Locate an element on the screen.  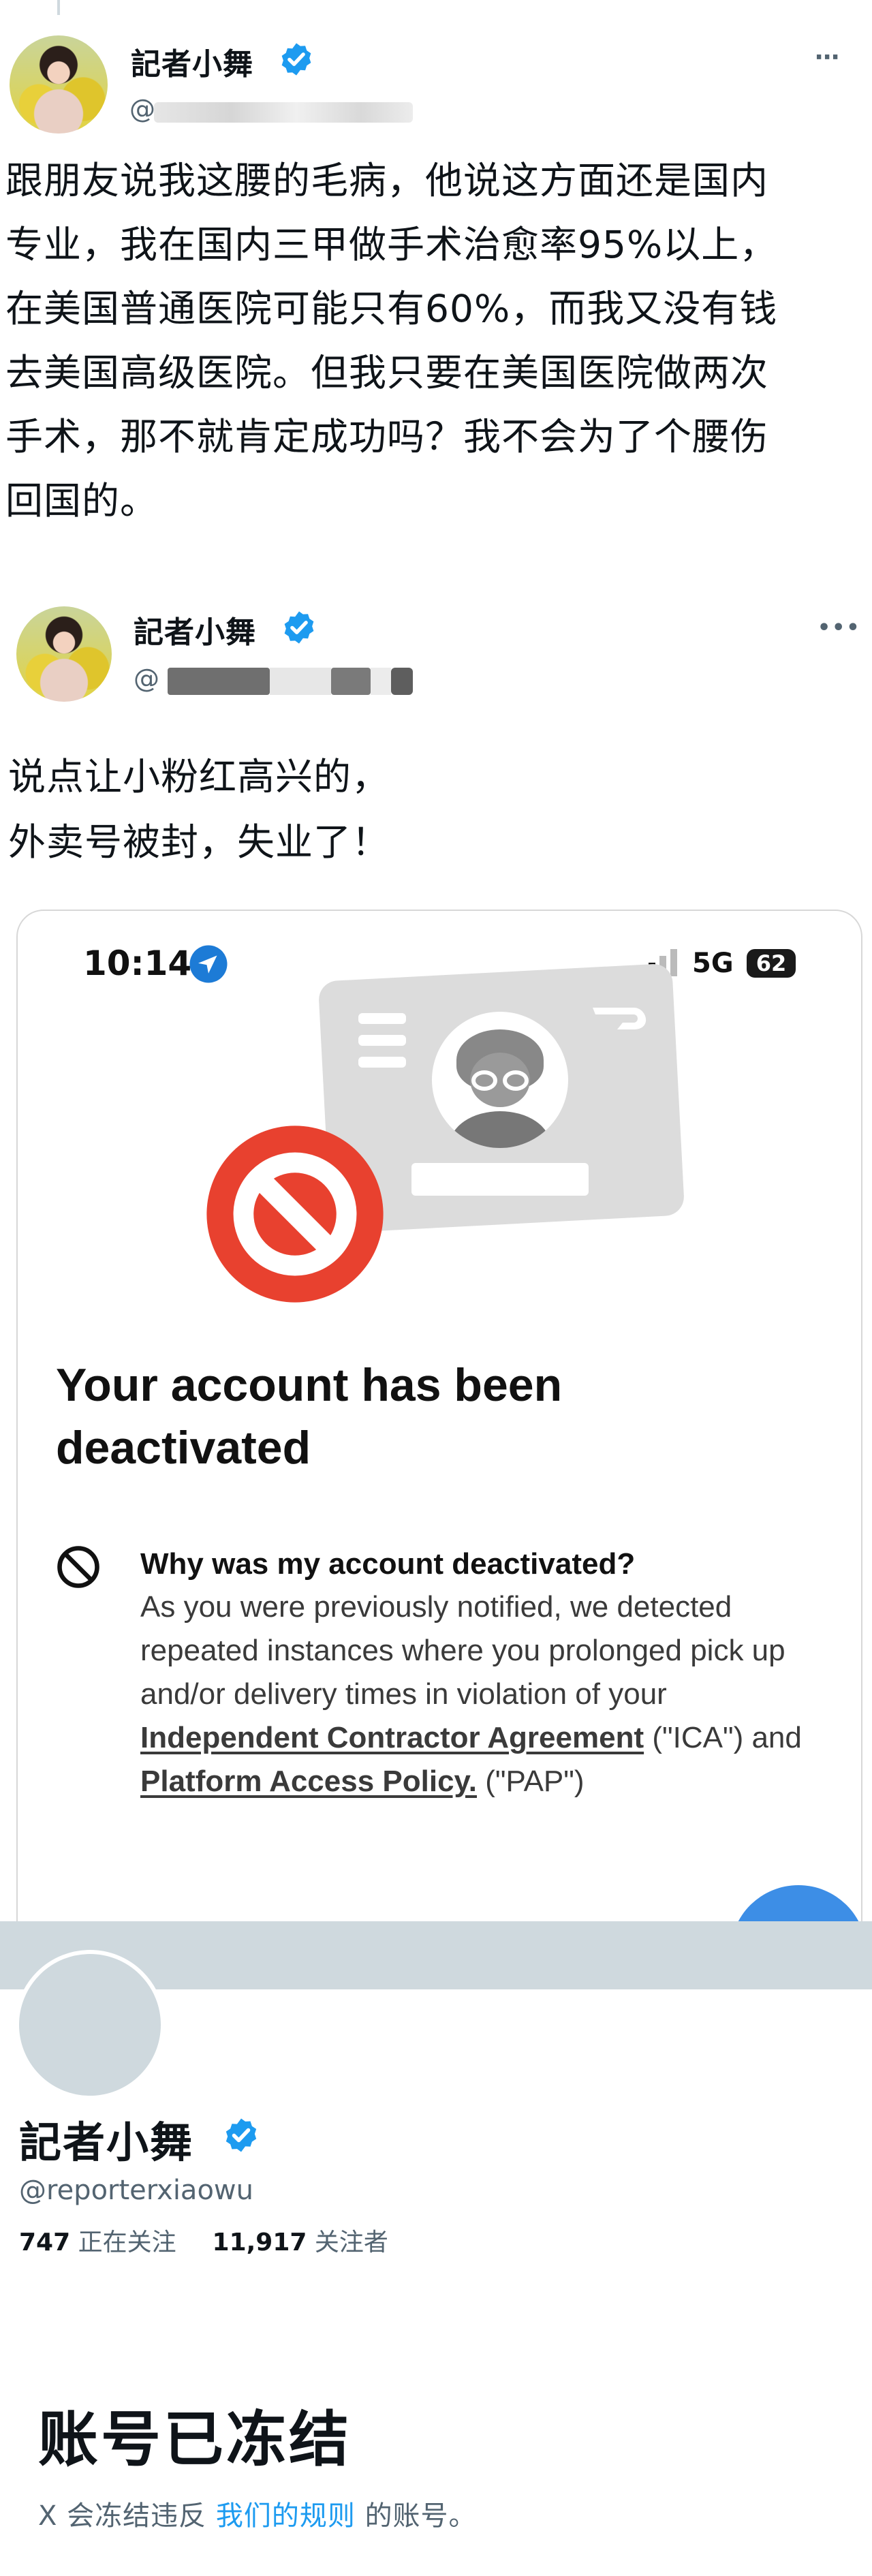
status-time: 10:14 is located at coordinates (138, 963).